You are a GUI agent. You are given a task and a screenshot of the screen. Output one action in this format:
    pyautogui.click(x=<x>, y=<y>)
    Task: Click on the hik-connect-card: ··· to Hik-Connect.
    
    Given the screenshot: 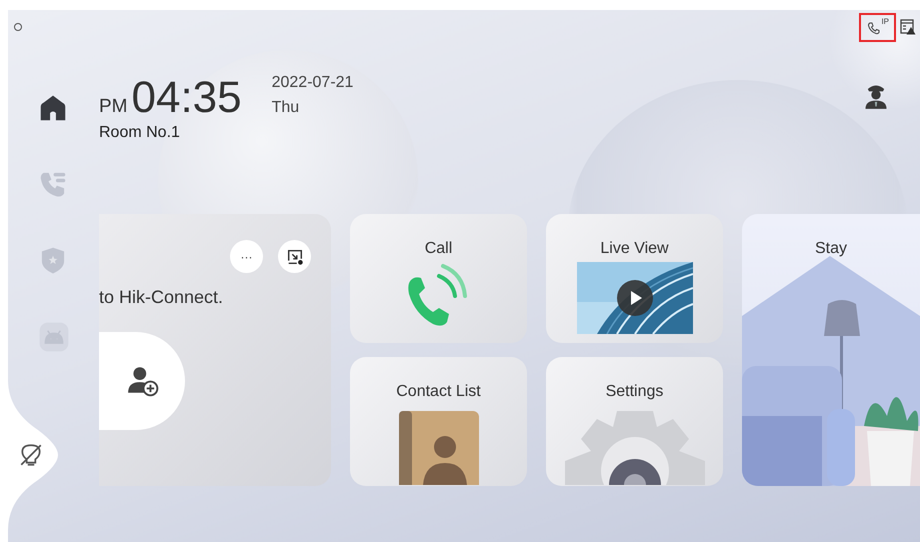 What is the action you would take?
    pyautogui.click(x=215, y=350)
    